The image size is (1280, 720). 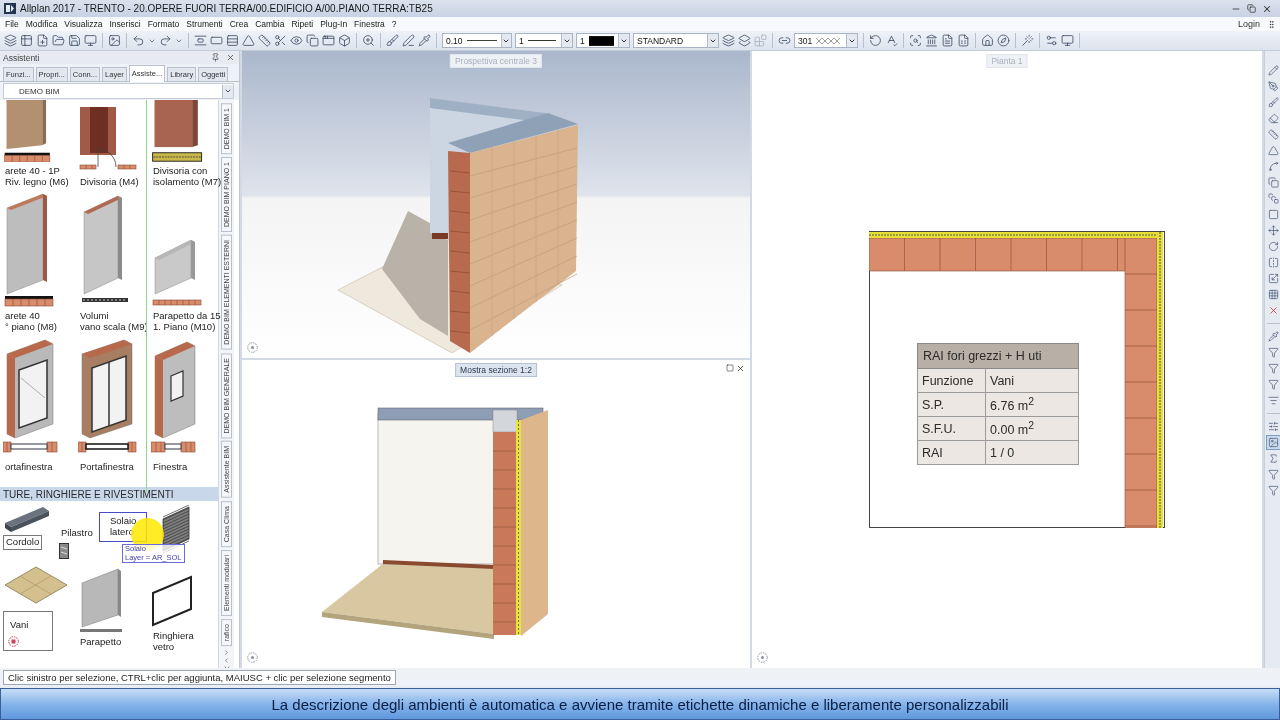 I want to click on box-icon, so click(x=344, y=40).